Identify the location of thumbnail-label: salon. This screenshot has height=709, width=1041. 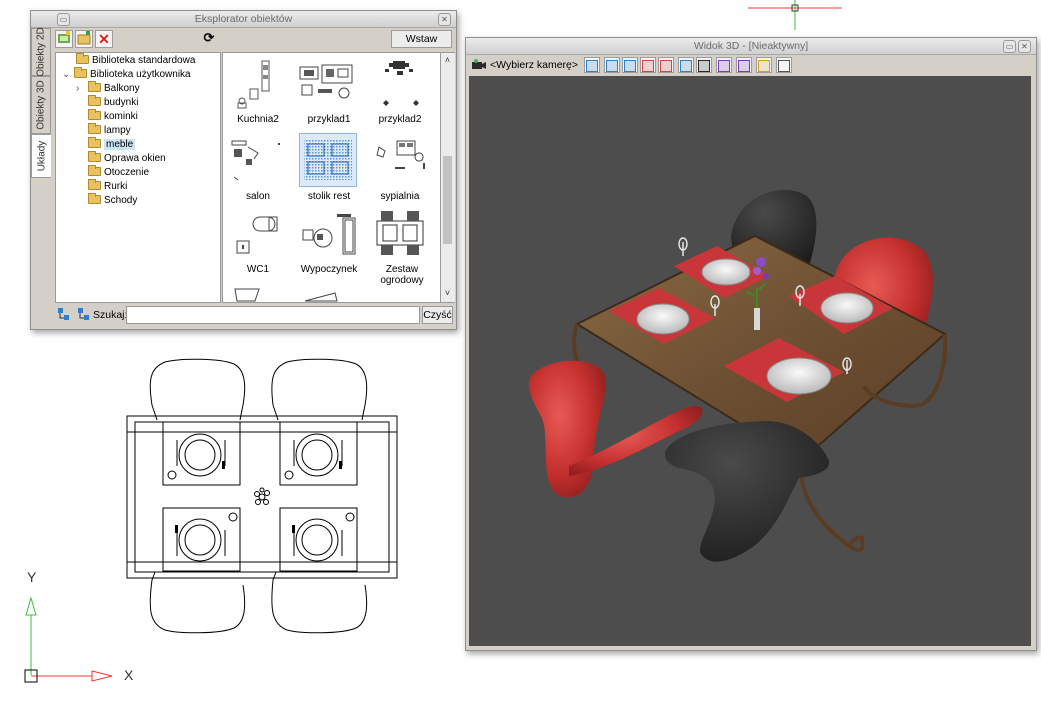
(258, 196).